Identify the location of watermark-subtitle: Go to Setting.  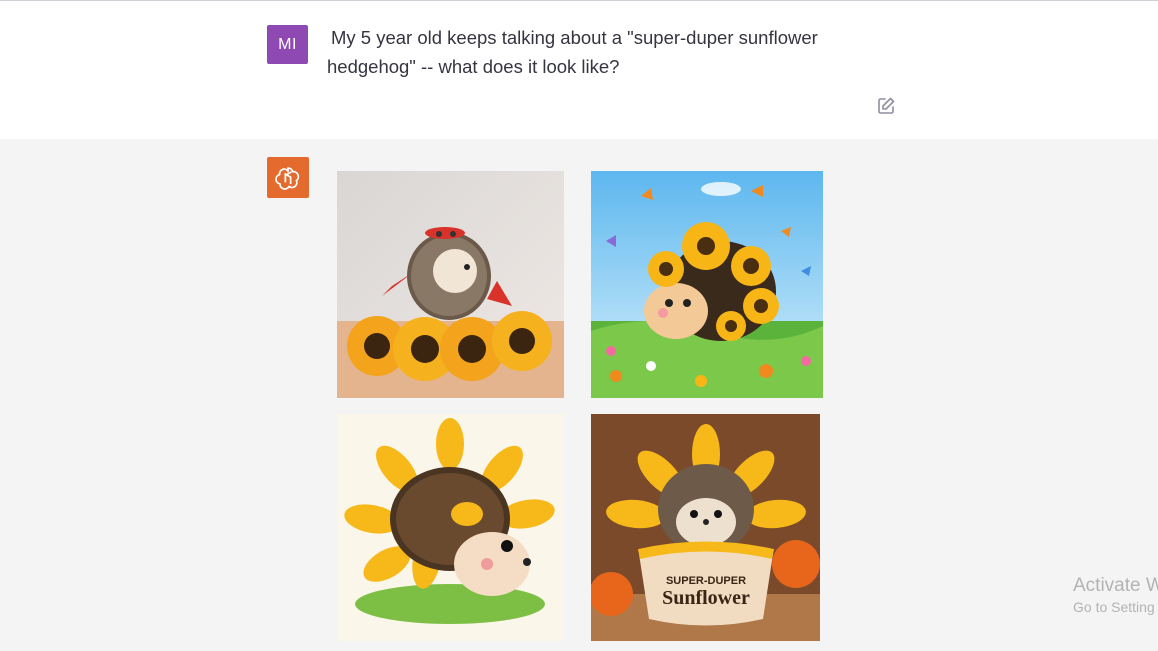
(1114, 607).